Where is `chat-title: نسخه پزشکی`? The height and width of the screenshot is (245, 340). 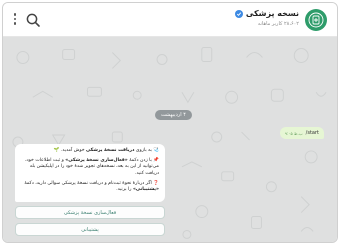
chat-title: نسخه پزشکی is located at coordinates (272, 13).